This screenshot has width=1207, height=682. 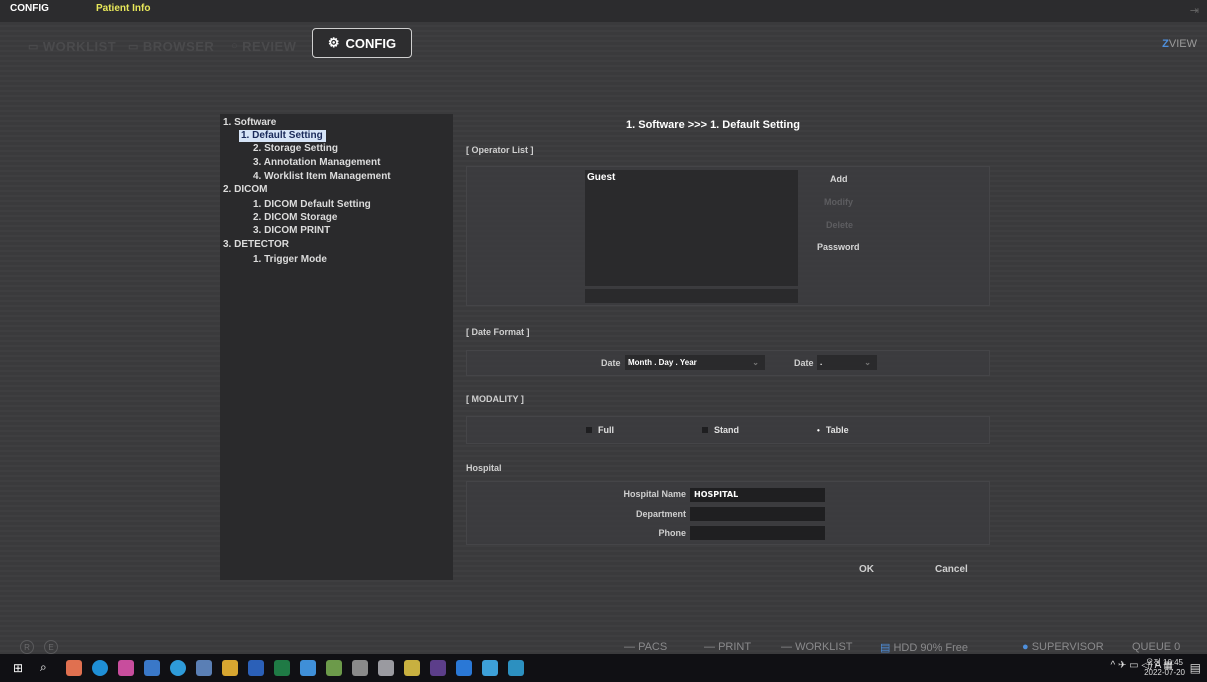 I want to click on tab-worklist: ▭ WORKLIST, so click(x=72, y=46).